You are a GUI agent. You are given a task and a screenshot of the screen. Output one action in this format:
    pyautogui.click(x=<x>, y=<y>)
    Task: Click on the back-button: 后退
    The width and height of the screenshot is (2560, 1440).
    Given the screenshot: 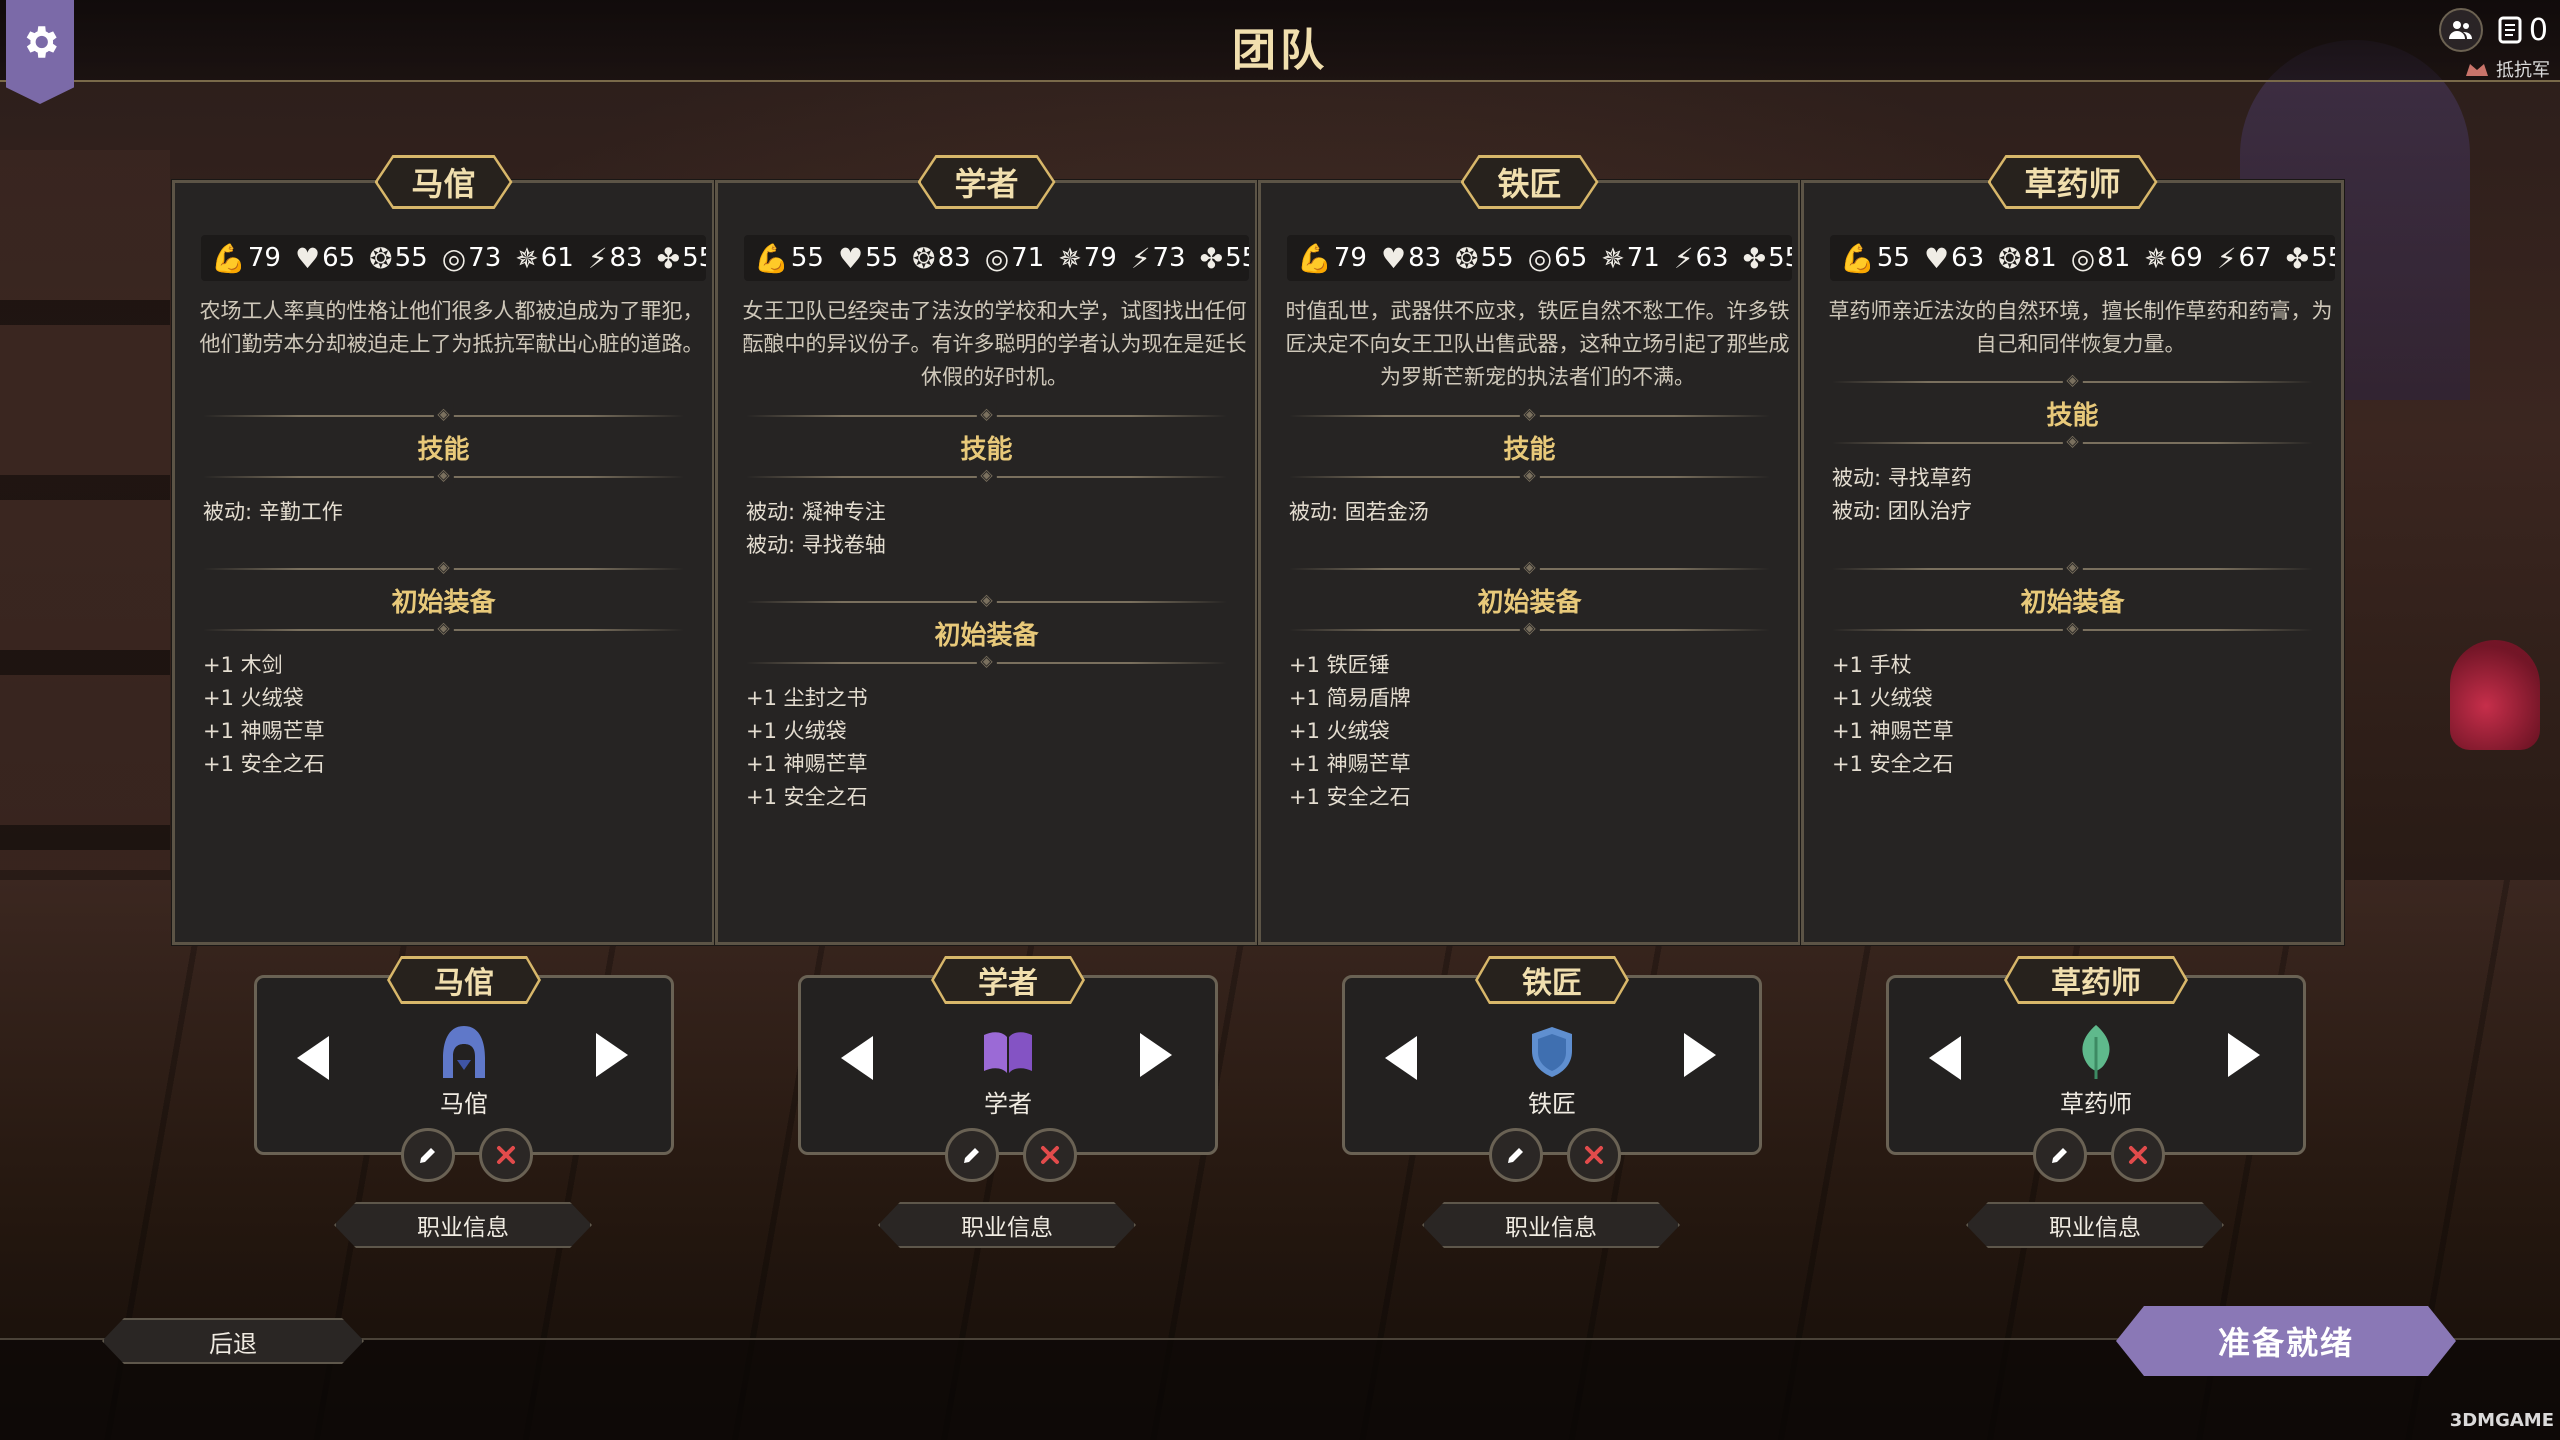 What is the action you would take?
    pyautogui.click(x=233, y=1341)
    